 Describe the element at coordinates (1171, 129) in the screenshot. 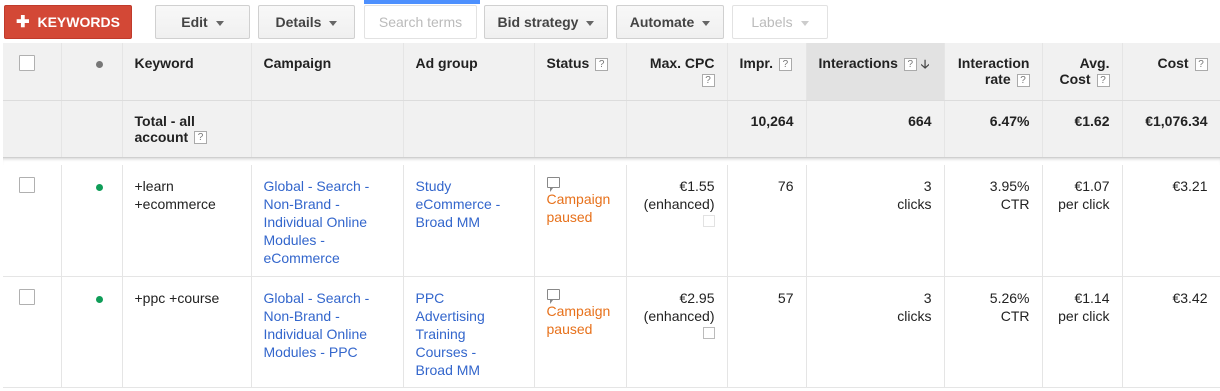

I see `total-cost: €1,076.34` at that location.